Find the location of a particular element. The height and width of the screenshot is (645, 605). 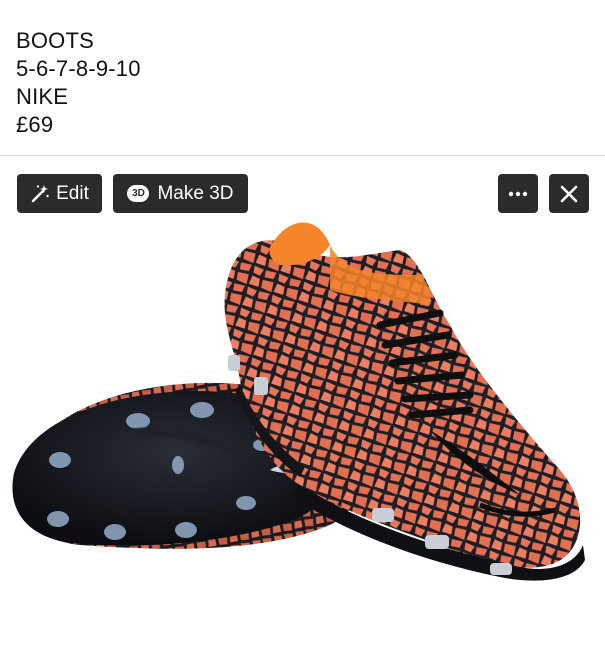

make-3d-button: 3D Make 3D is located at coordinates (180, 193).